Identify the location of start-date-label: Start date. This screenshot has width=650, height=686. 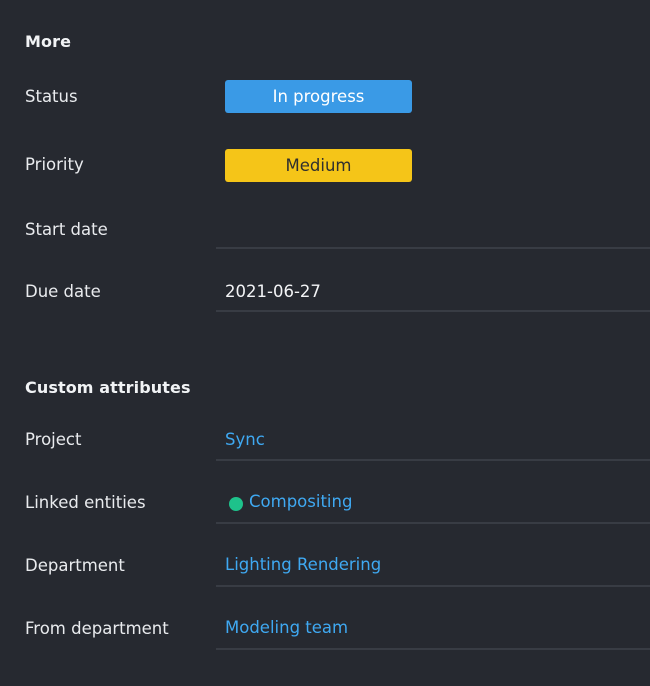
(66, 229).